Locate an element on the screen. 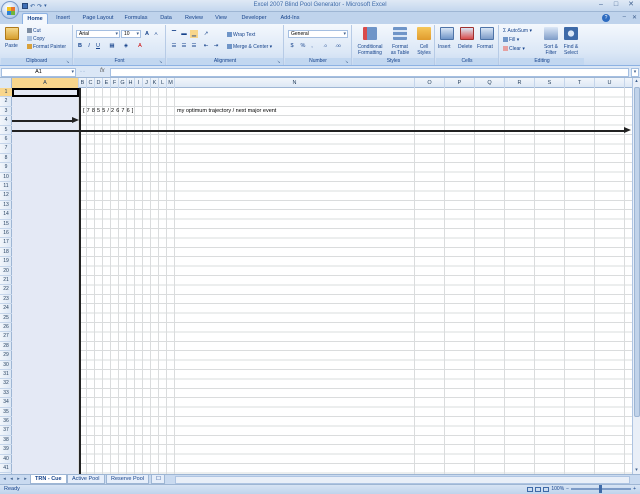 Image resolution: width=640 pixels, height=494 pixels. column-header-q: Q is located at coordinates (490, 83).